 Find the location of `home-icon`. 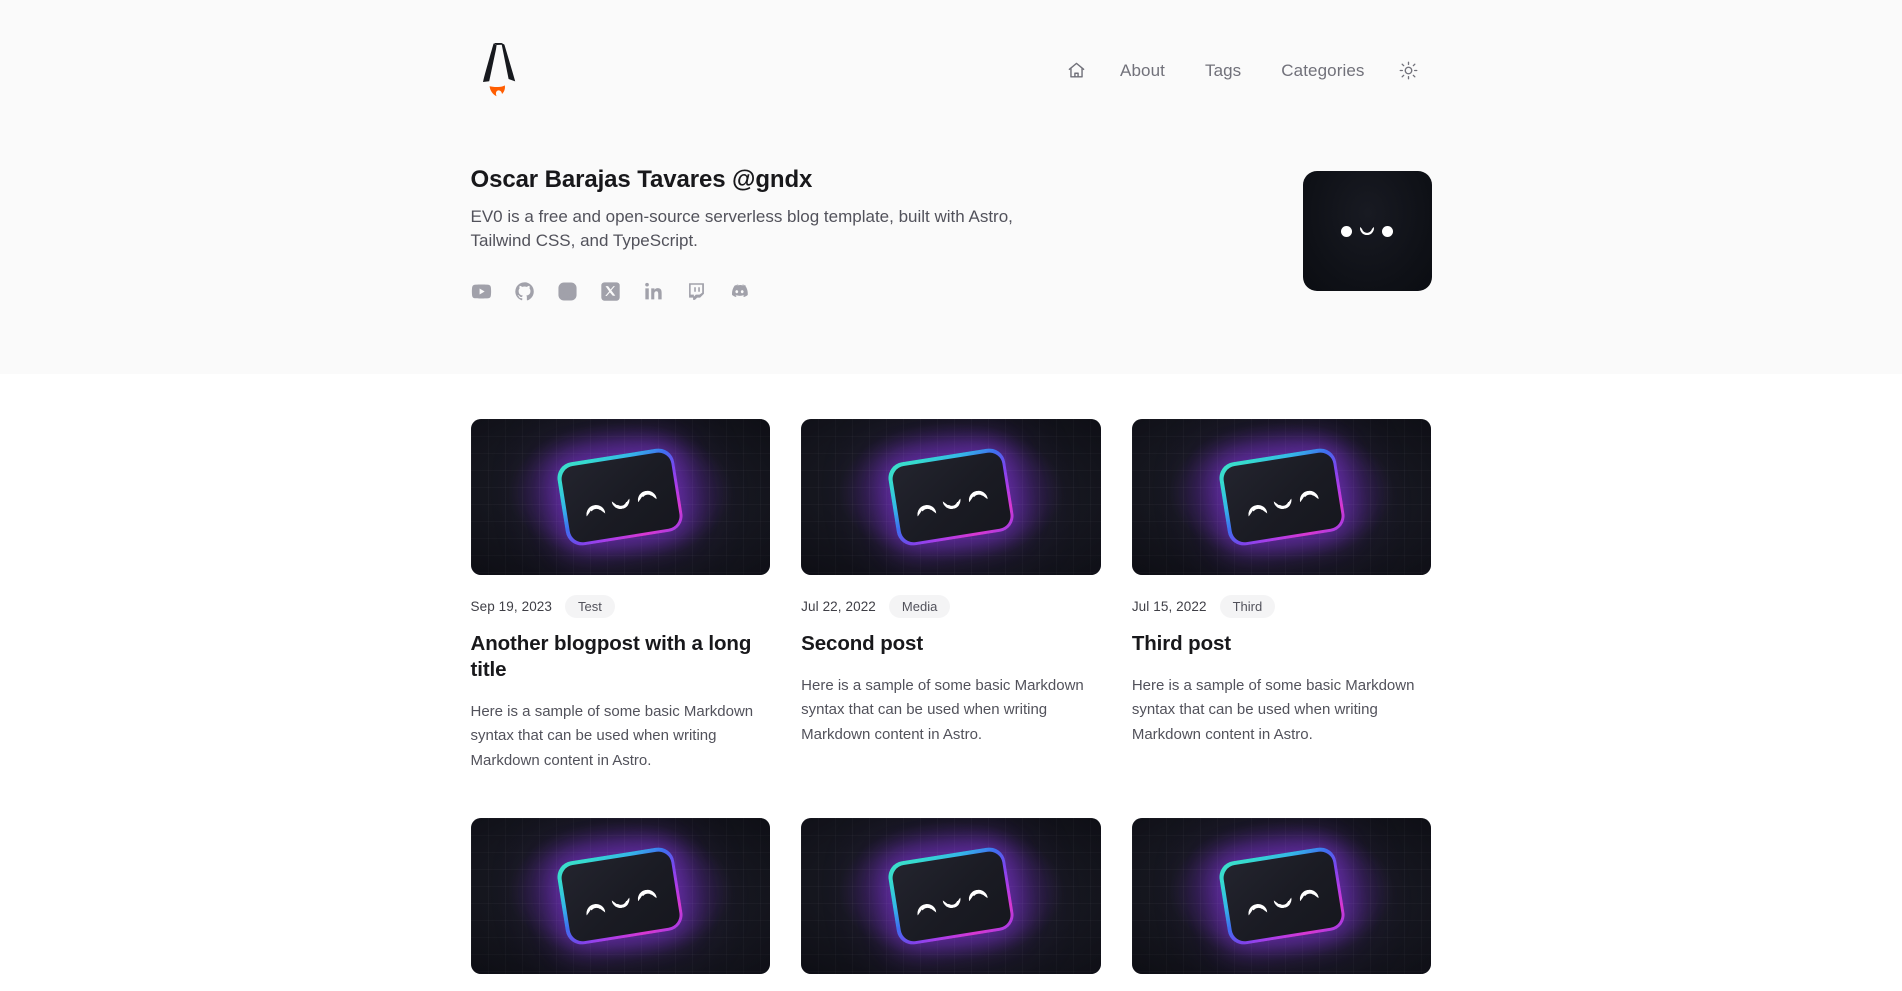

home-icon is located at coordinates (1076, 70).